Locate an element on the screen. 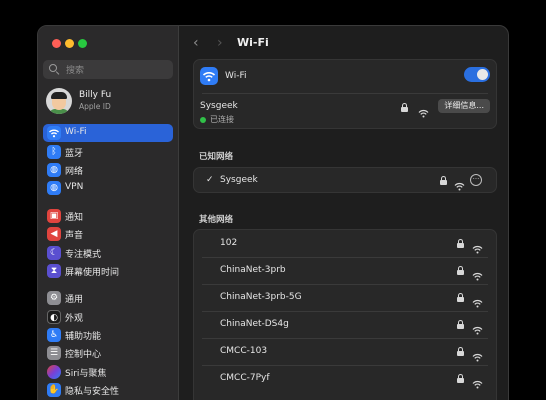  sidebar-item-label: 声音 is located at coordinates (74, 236).